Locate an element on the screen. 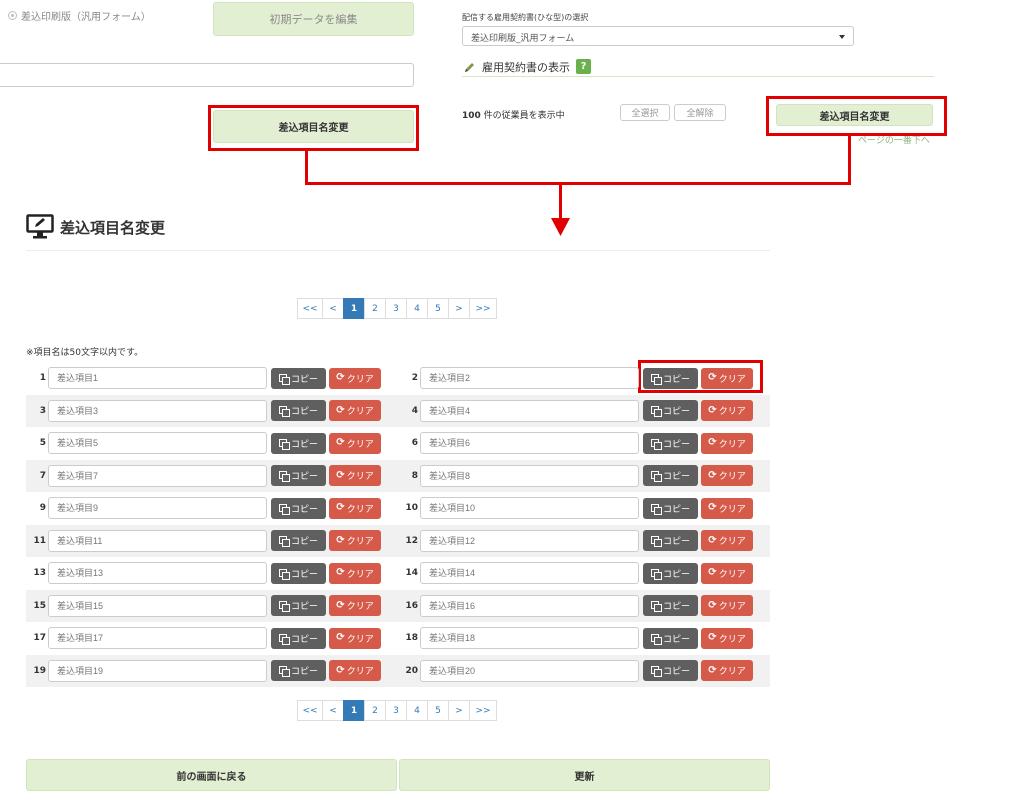 This screenshot has height=800, width=1024. form-type-radio: 差込印刷版（汎用フォーム） is located at coordinates (79, 15).